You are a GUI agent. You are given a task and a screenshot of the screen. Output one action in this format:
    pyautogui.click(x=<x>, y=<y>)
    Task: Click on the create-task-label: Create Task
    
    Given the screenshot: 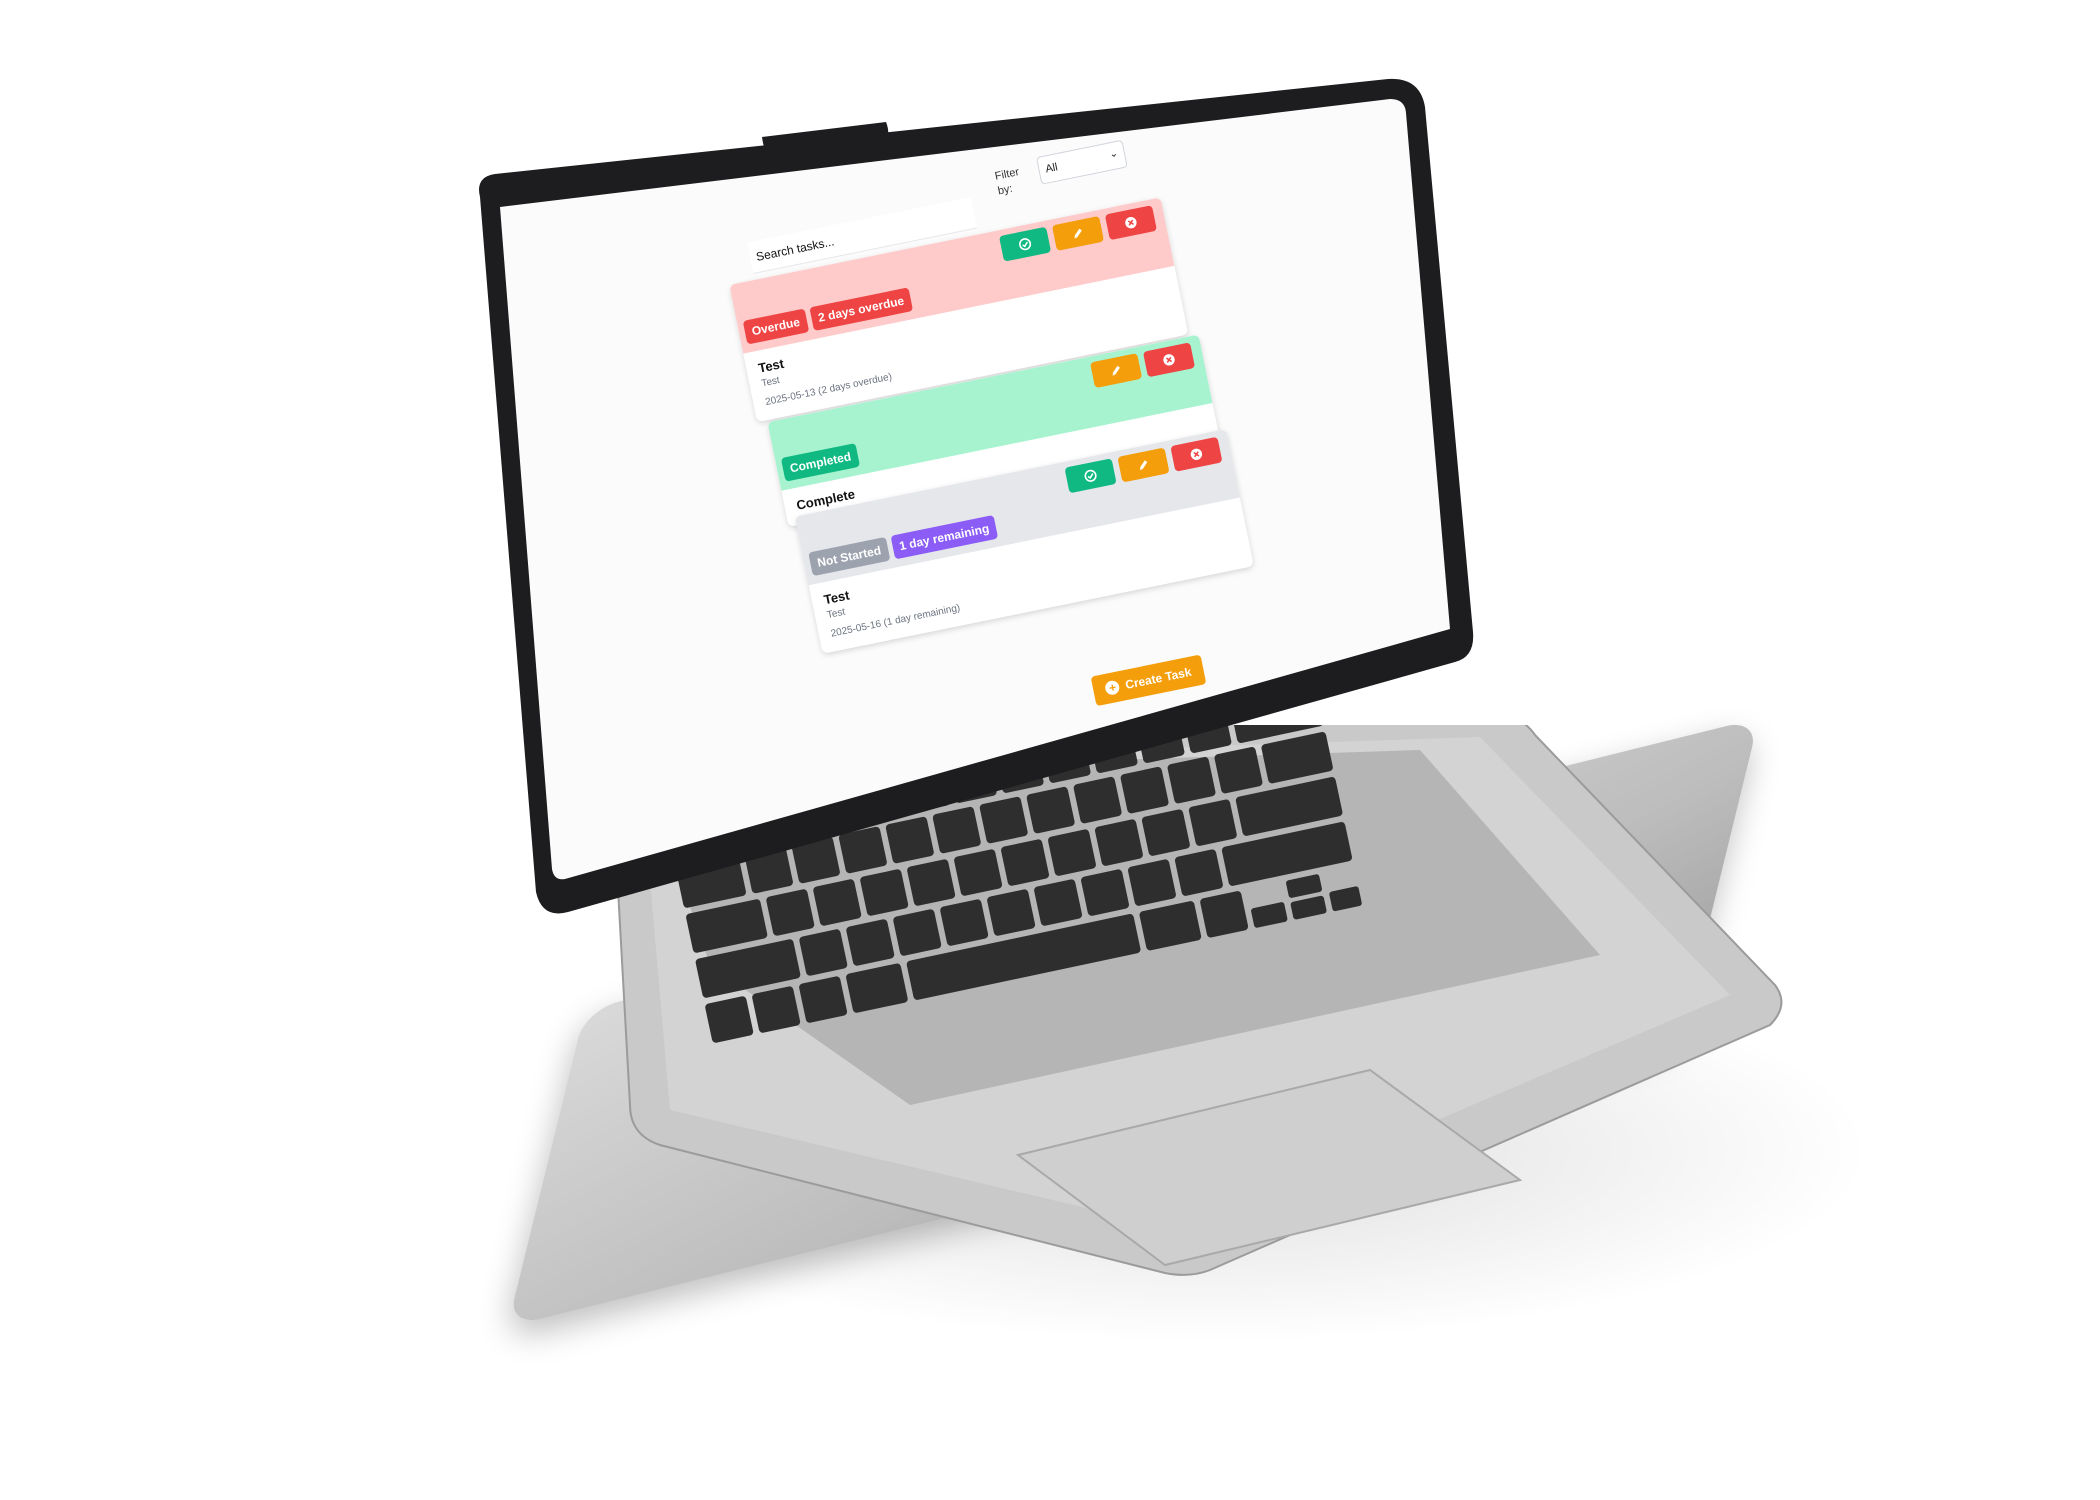 What is the action you would take?
    pyautogui.click(x=1158, y=678)
    